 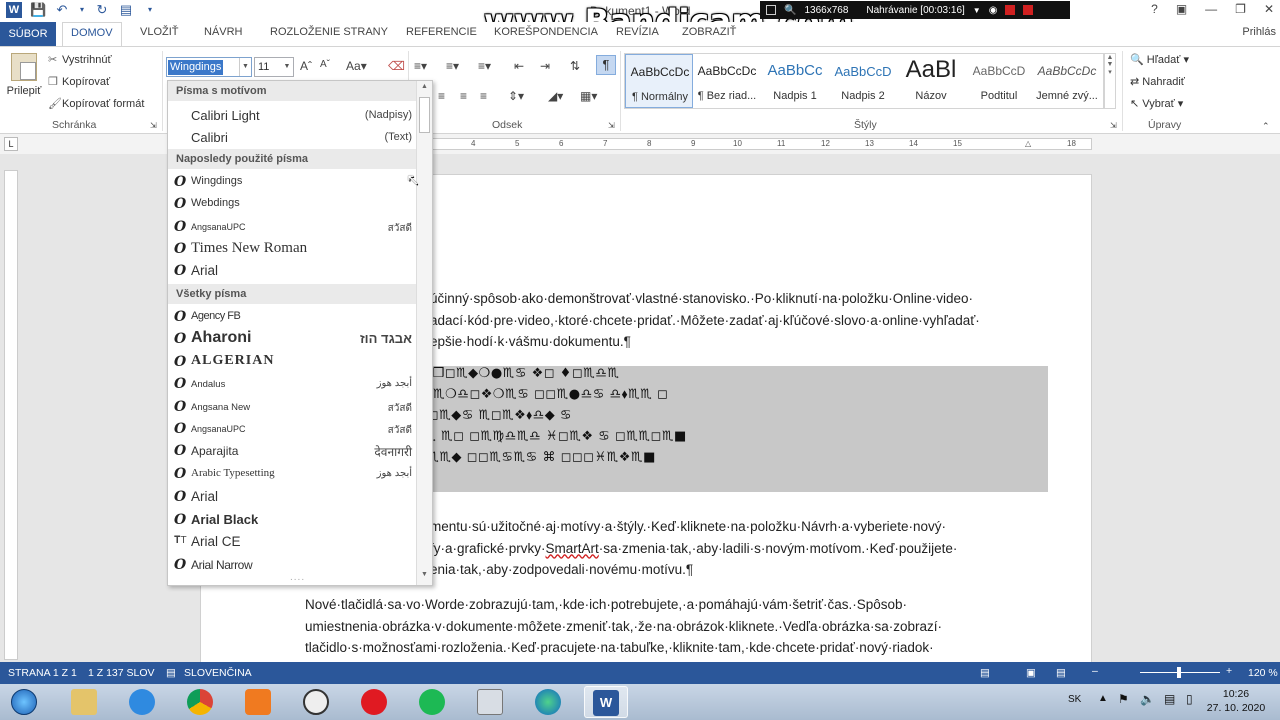 What do you see at coordinates (292, 137) in the screenshot?
I see `font-option-calibri: Calibri (Text)` at bounding box center [292, 137].